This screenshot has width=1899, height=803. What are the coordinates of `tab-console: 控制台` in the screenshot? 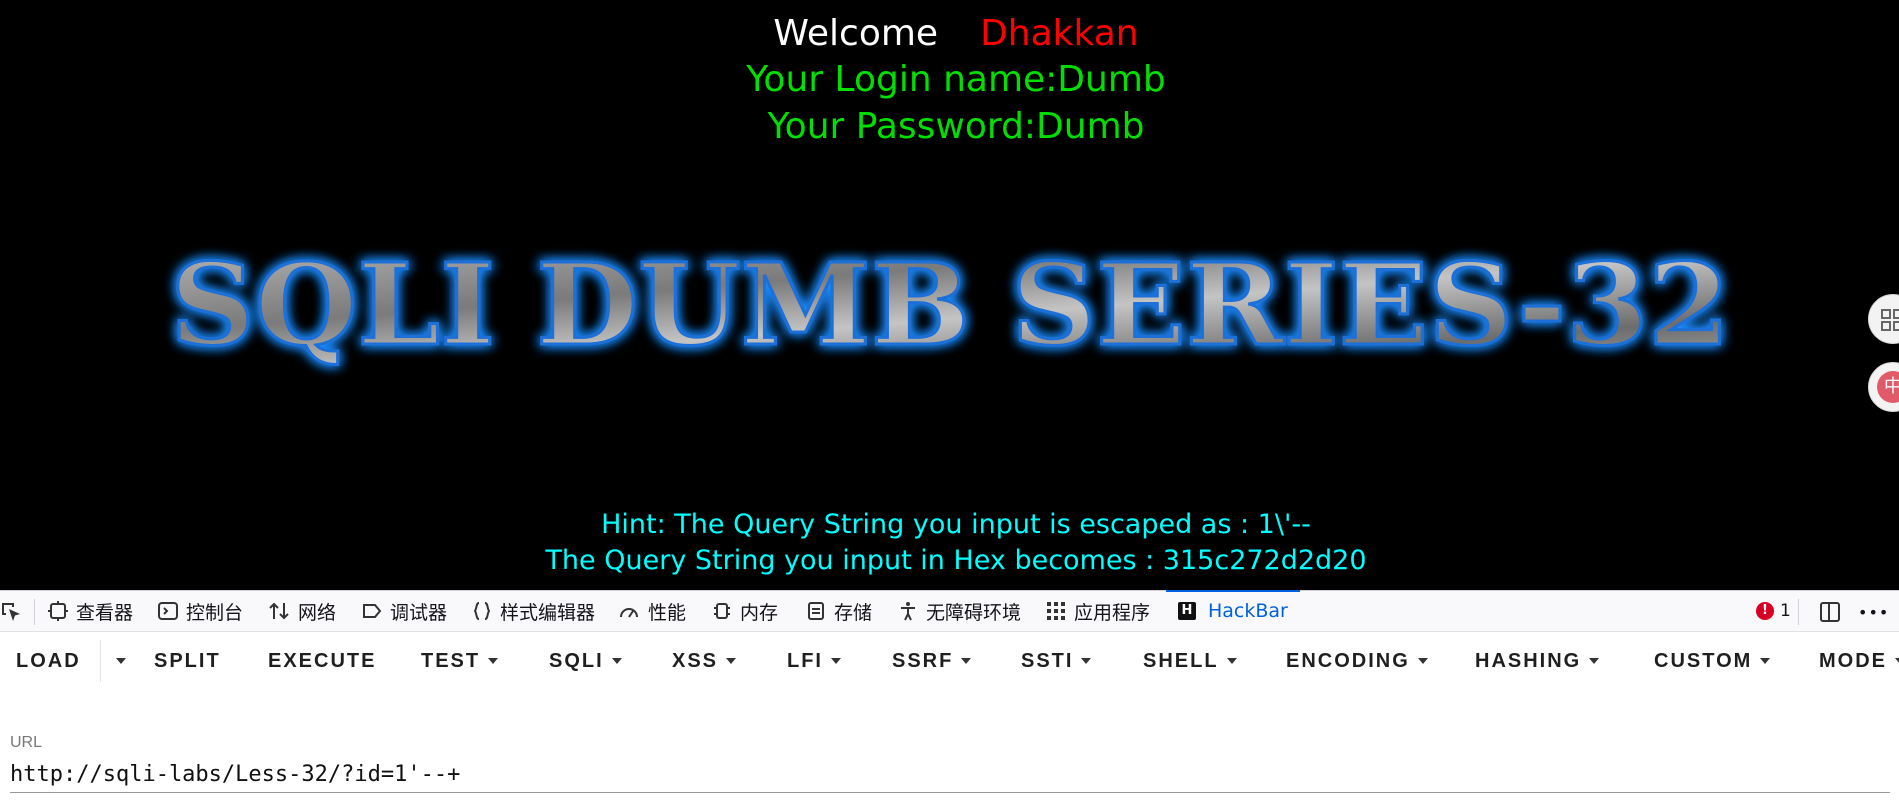 It's located at (200, 611).